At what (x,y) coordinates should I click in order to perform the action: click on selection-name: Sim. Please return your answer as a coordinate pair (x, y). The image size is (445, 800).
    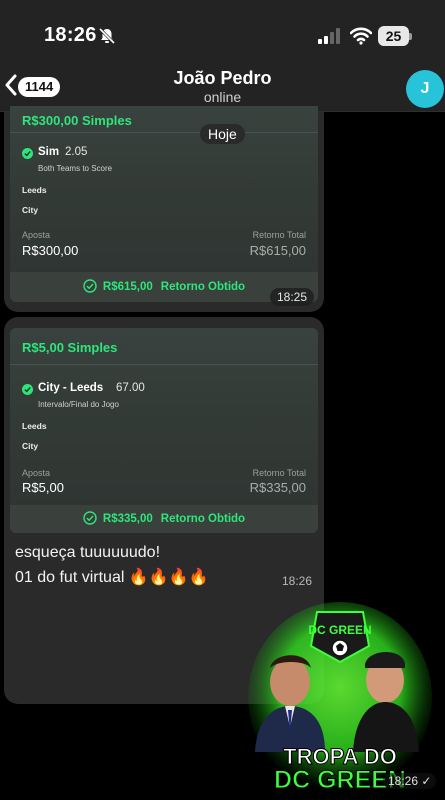
    Looking at the image, I should click on (49, 152).